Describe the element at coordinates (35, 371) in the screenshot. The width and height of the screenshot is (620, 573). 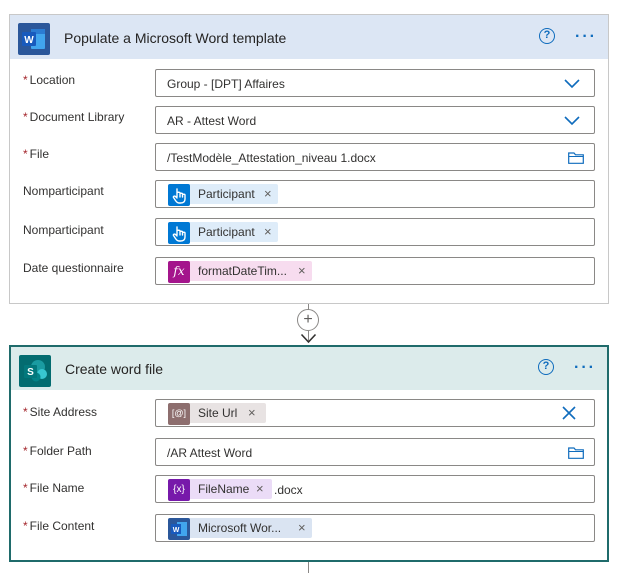
I see `sharepoint-app-icon: S` at that location.